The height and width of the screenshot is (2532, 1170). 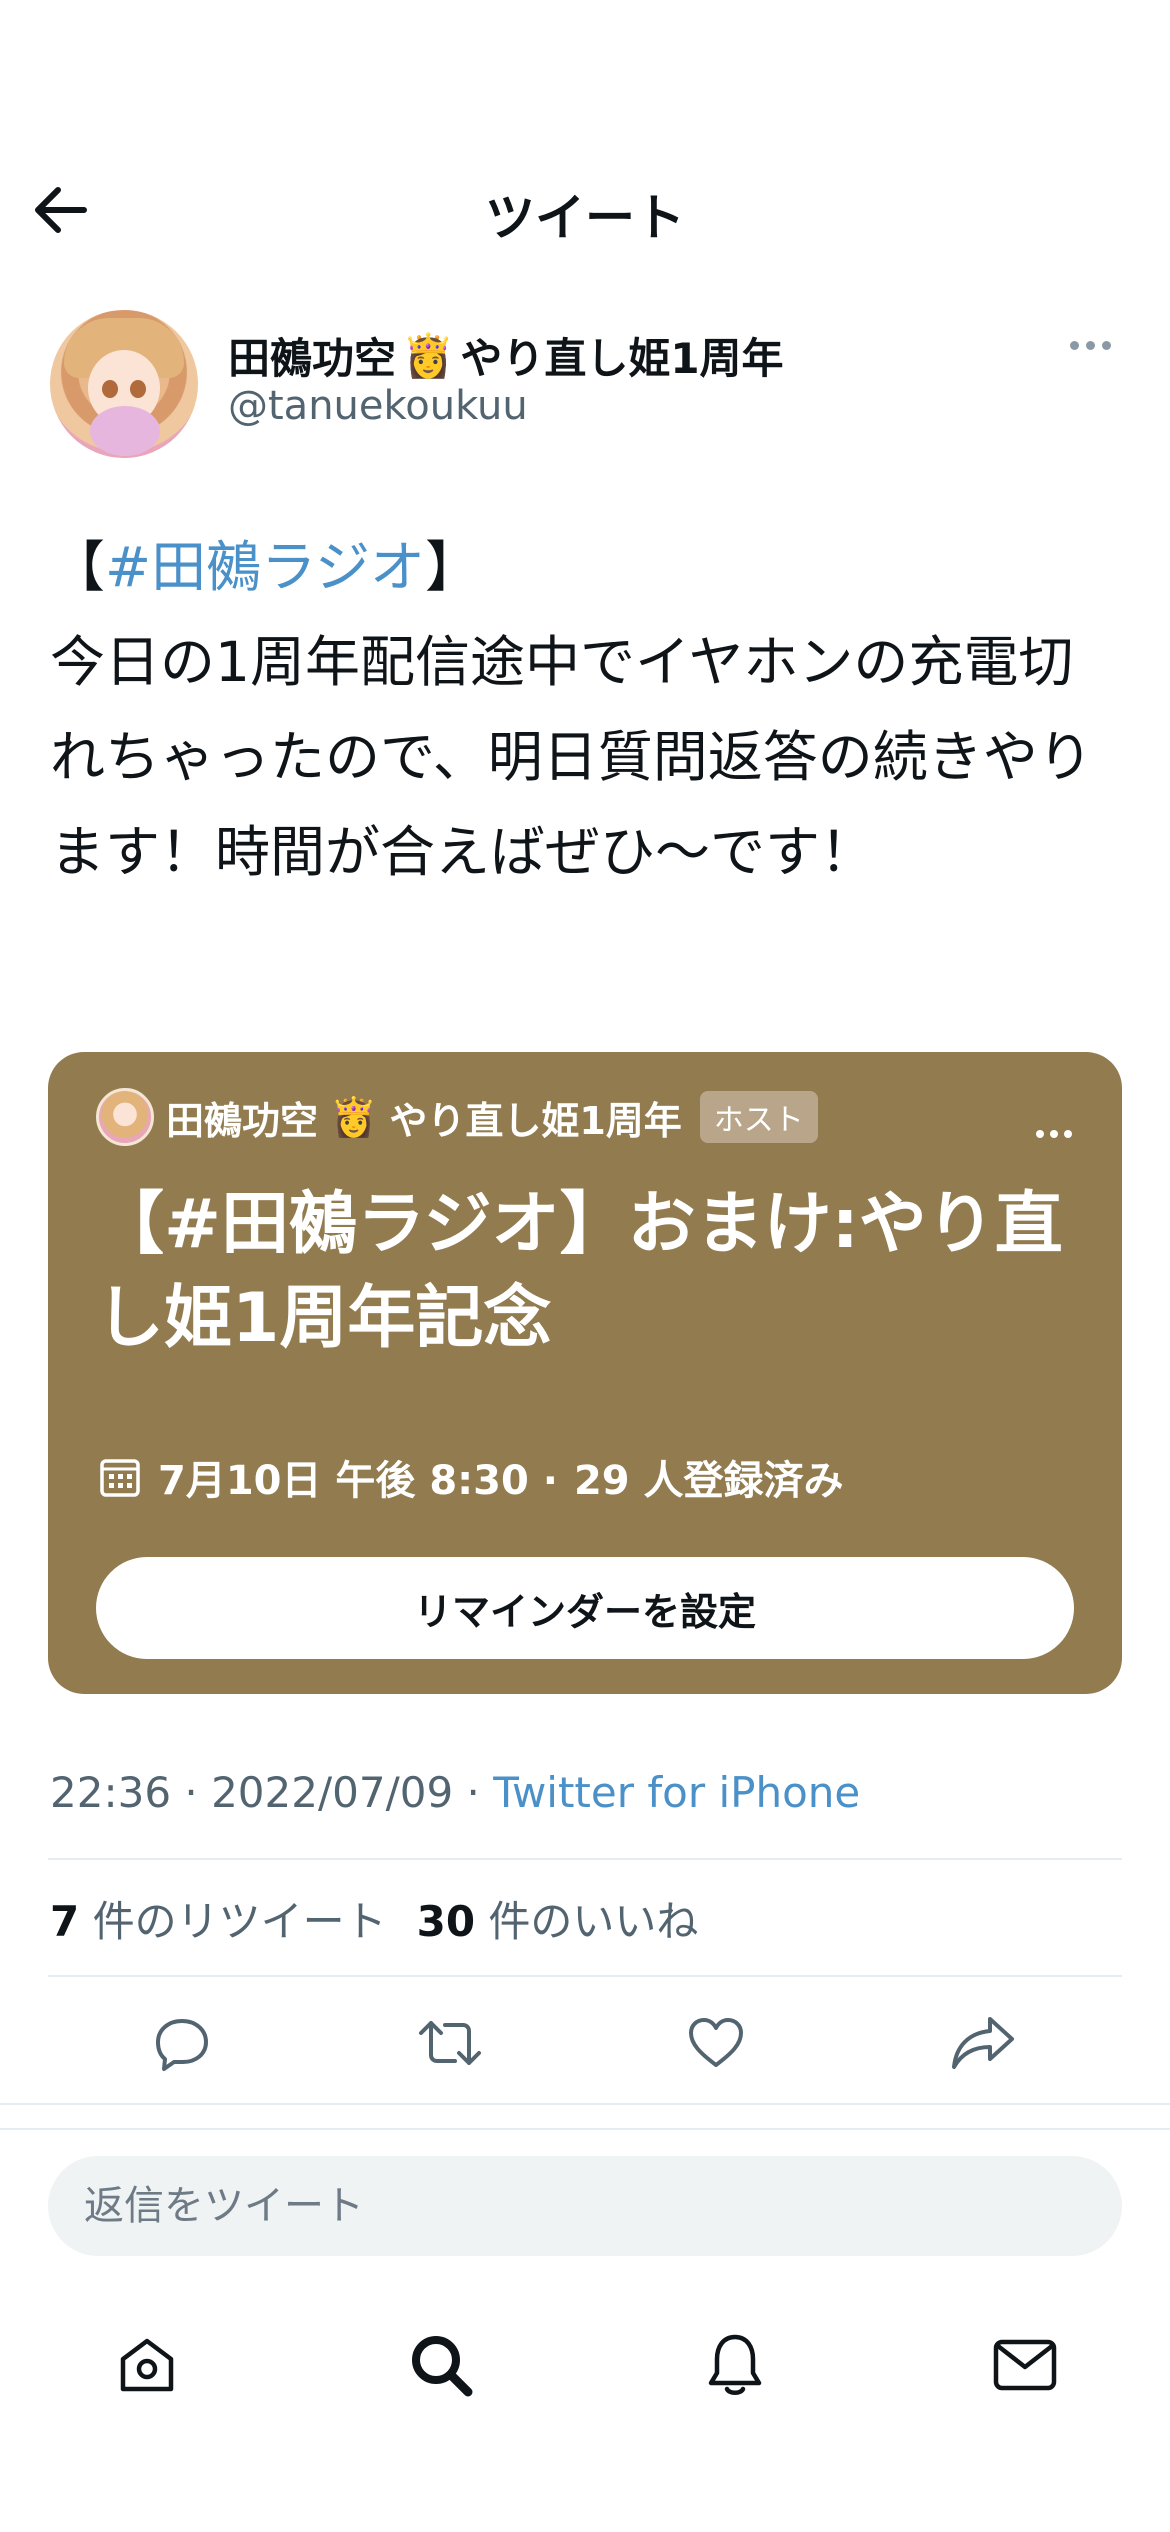 What do you see at coordinates (622, 358) in the screenshot?
I see `author-name-suffix: やり直し姫1周年` at bounding box center [622, 358].